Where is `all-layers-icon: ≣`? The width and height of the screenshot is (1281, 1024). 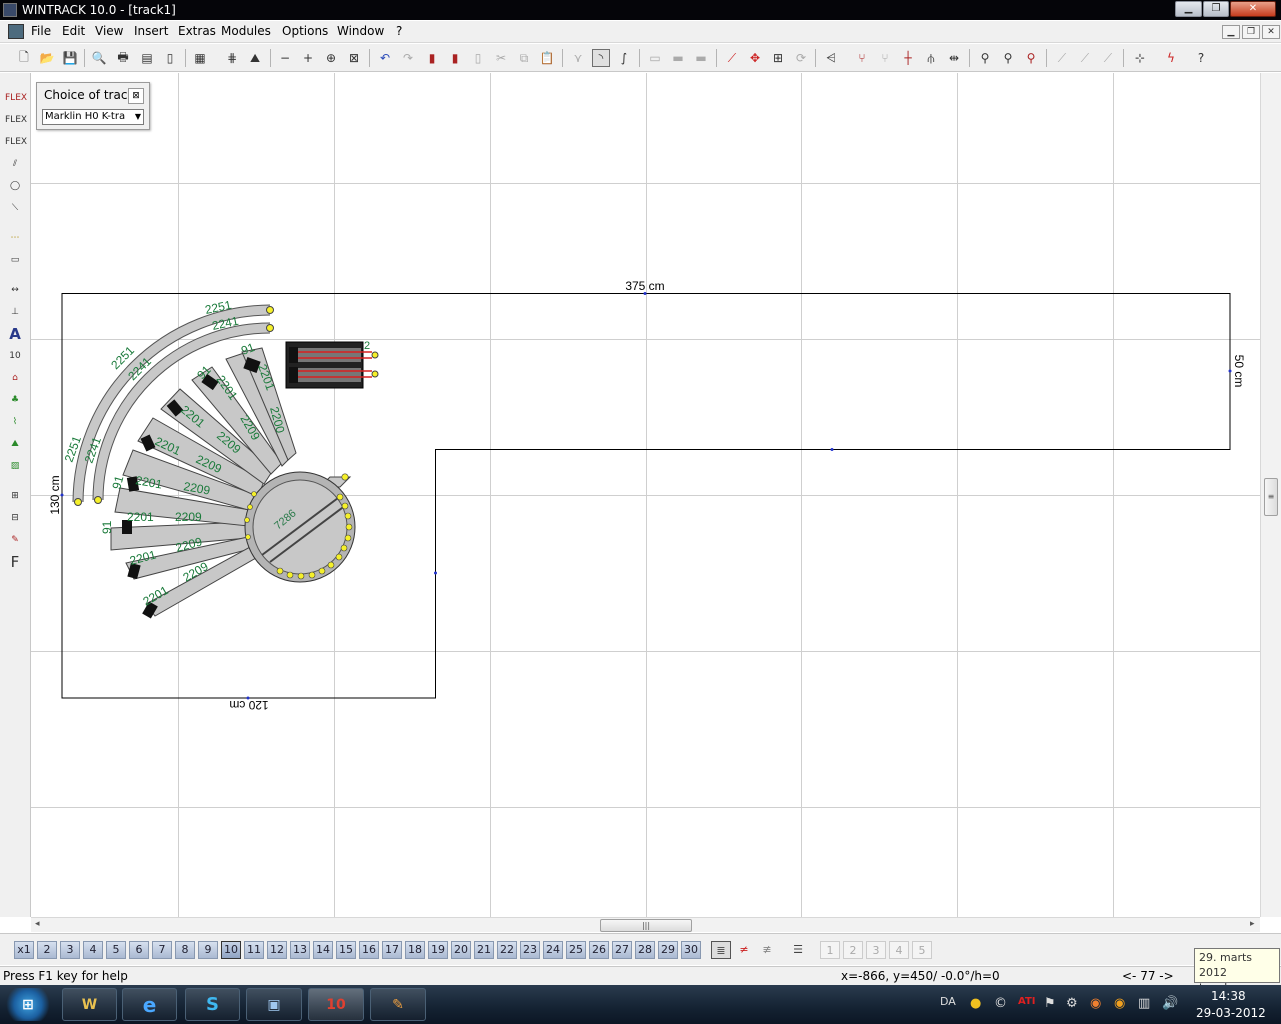
all-layers-icon: ≣ is located at coordinates (721, 950).